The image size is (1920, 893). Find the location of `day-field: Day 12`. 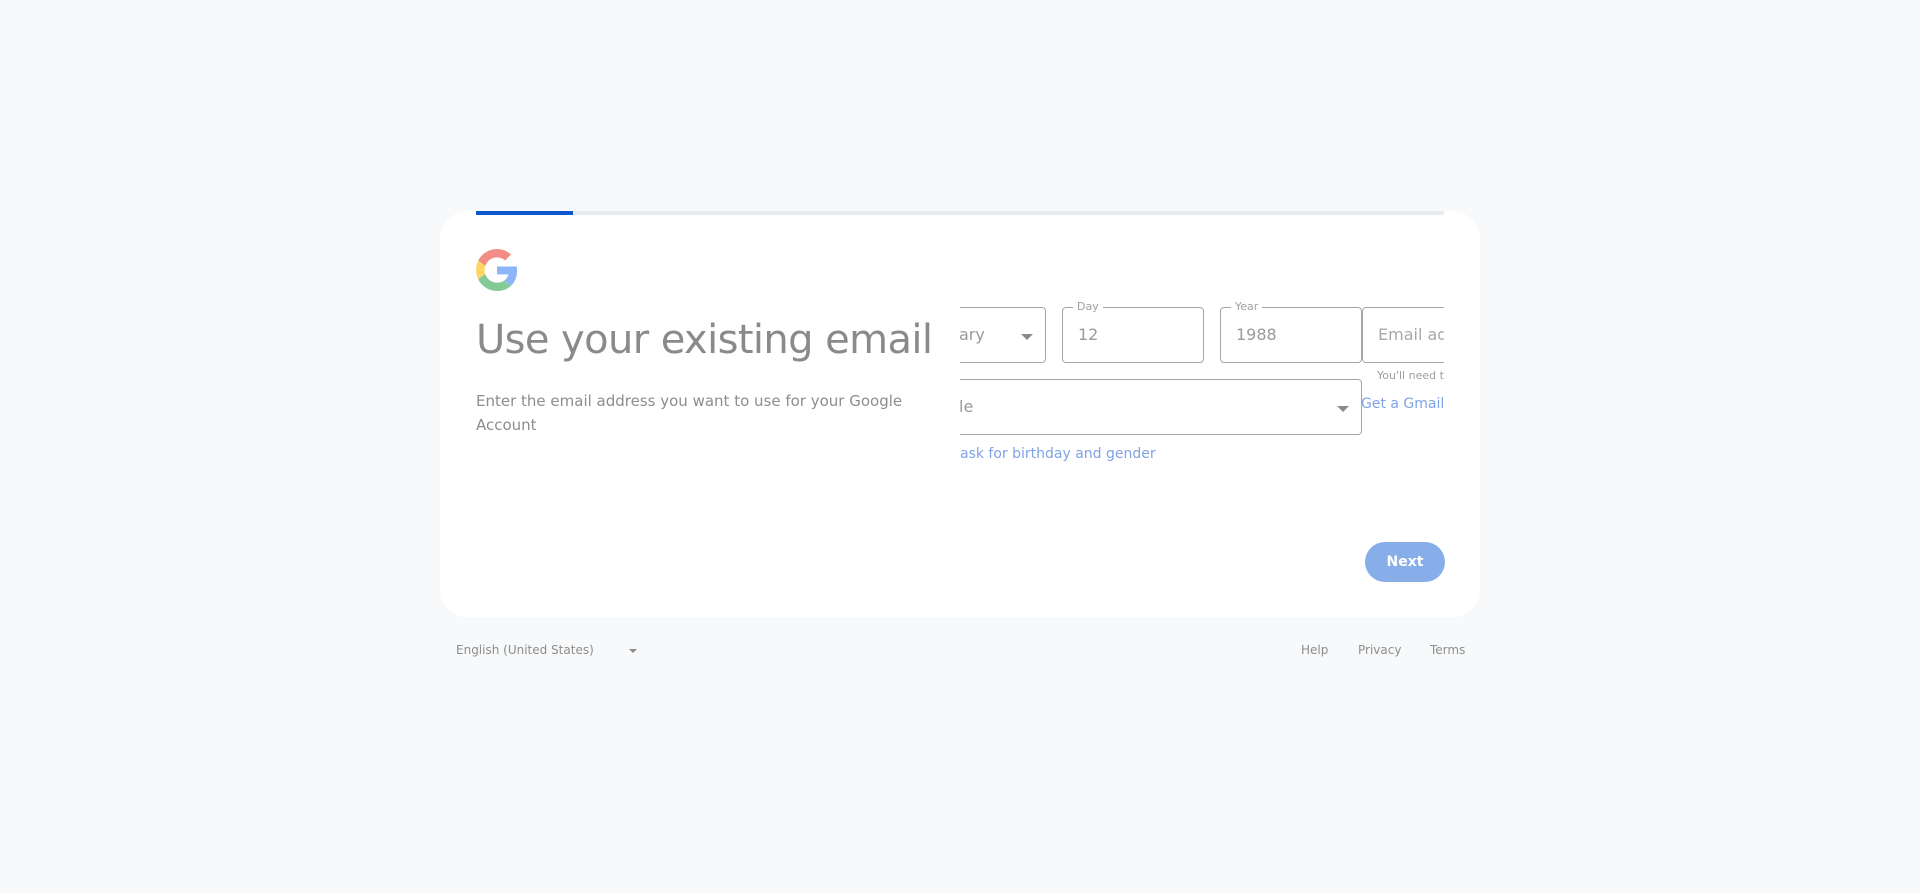

day-field: Day 12 is located at coordinates (1133, 332).